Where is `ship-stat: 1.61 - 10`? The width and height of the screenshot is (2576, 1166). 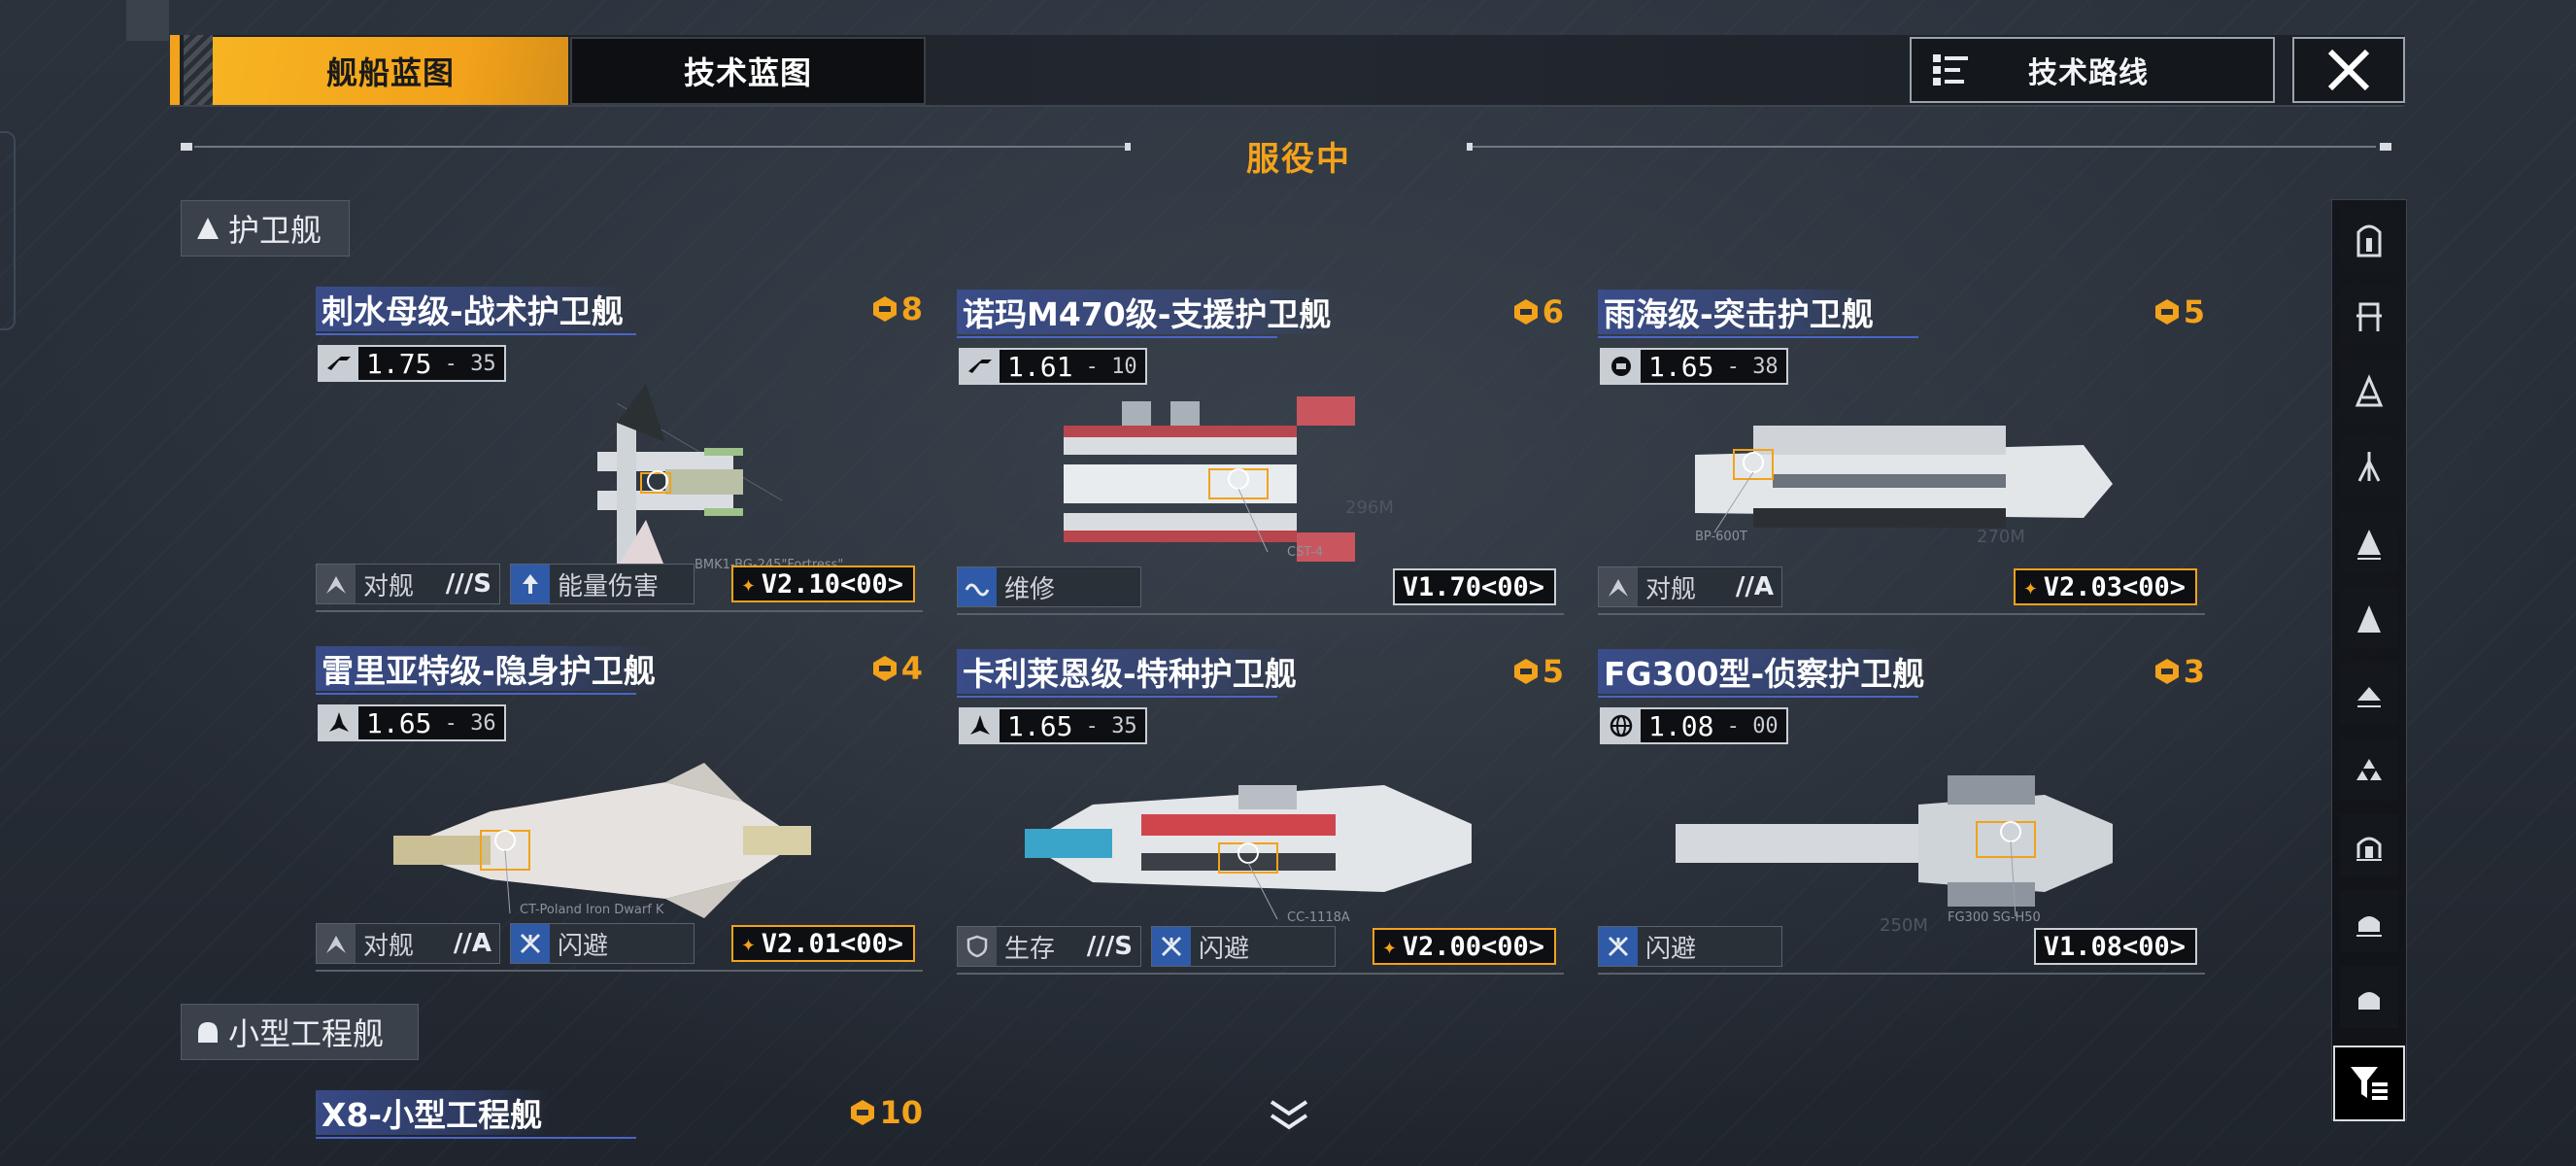 ship-stat: 1.61 - 10 is located at coordinates (1053, 366).